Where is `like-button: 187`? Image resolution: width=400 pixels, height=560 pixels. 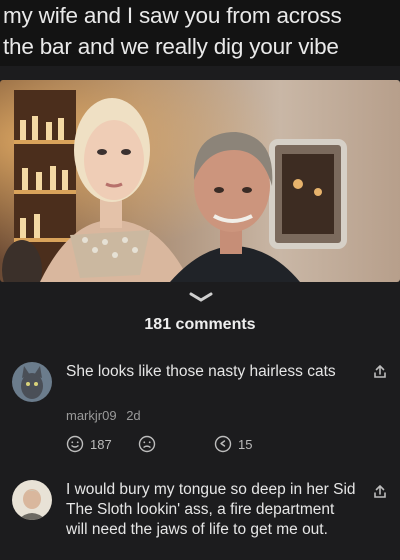
like-button: 187 is located at coordinates (89, 444).